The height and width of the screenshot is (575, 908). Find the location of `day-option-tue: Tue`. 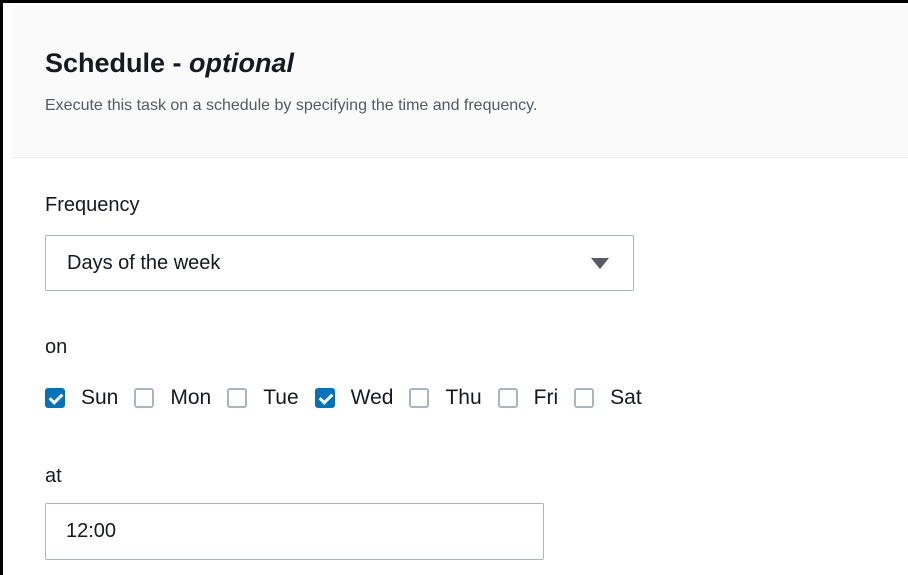

day-option-tue: Tue is located at coordinates (263, 398).